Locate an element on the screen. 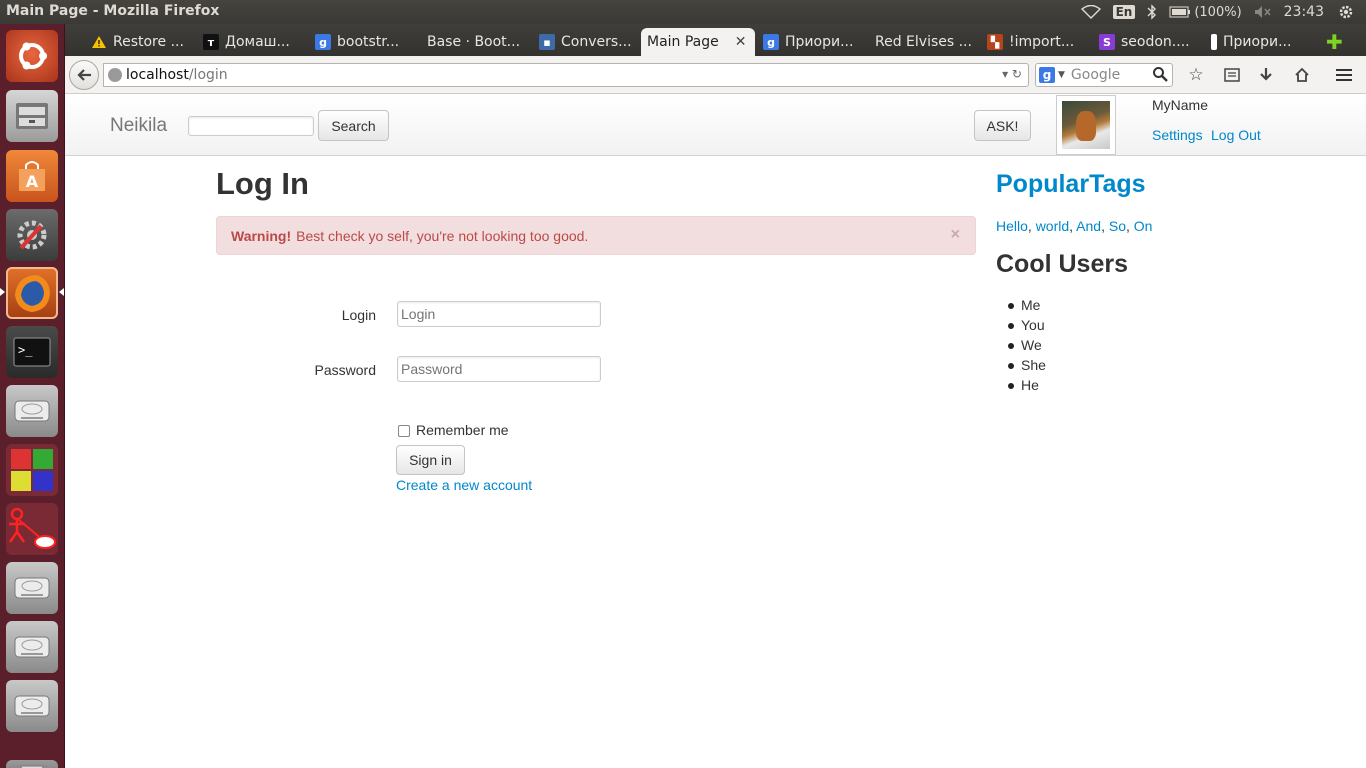 This screenshot has height=768, width=1366. url-bar: localhost/login ▾ ↻ is located at coordinates (566, 75).